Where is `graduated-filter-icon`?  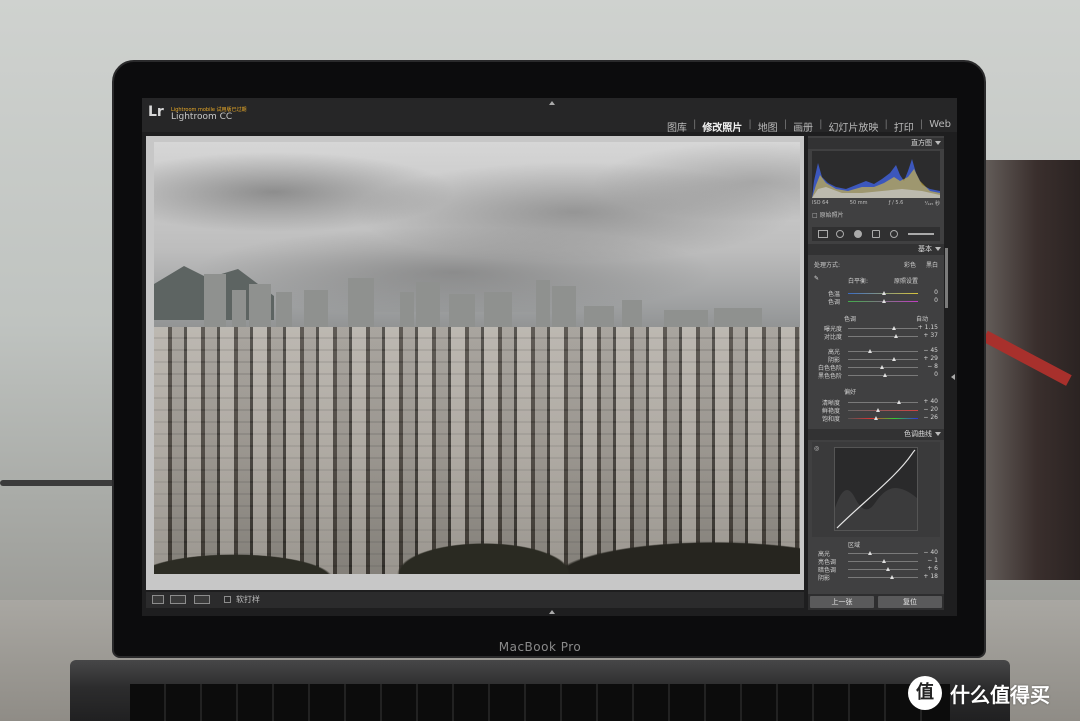
graduated-filter-icon is located at coordinates (876, 234).